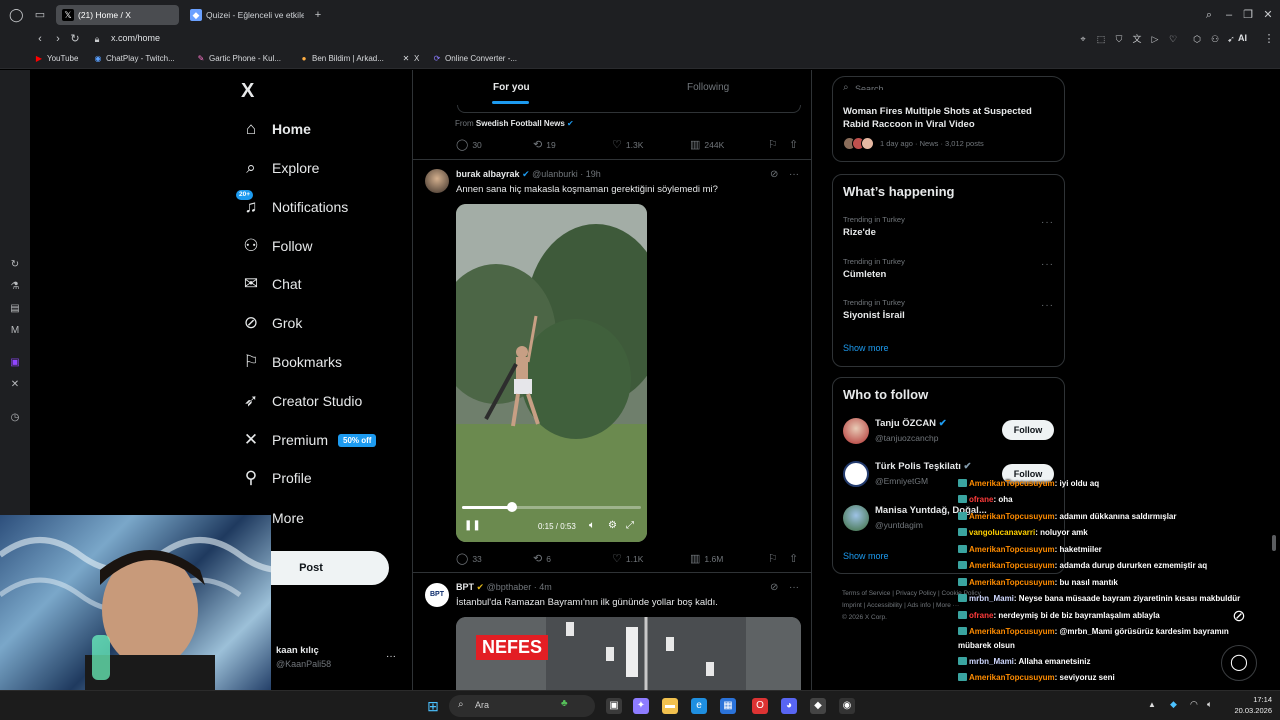 Image resolution: width=1280 pixels, height=720 pixels. I want to click on translate-icon: 文, so click(1137, 39).